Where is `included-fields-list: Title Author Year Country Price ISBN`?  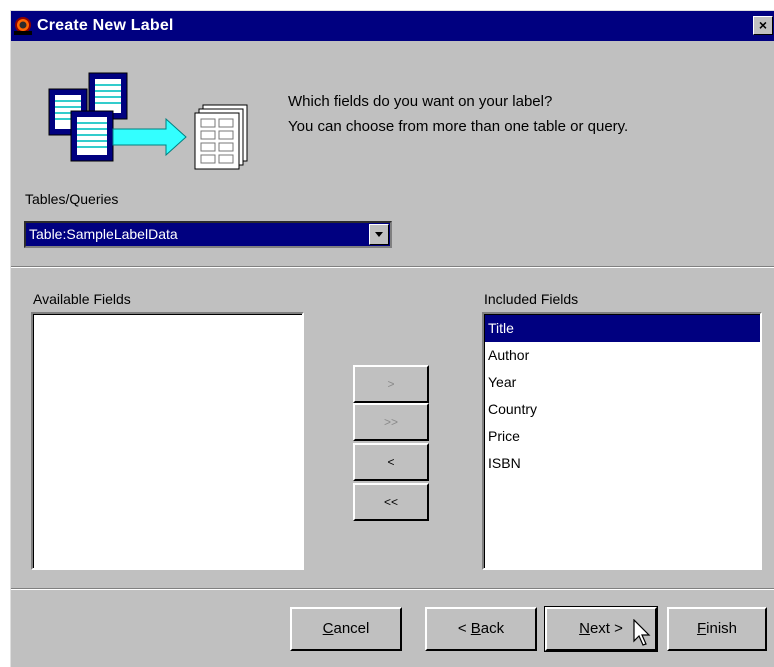
included-fields-list: Title Author Year Country Price ISBN is located at coordinates (622, 441).